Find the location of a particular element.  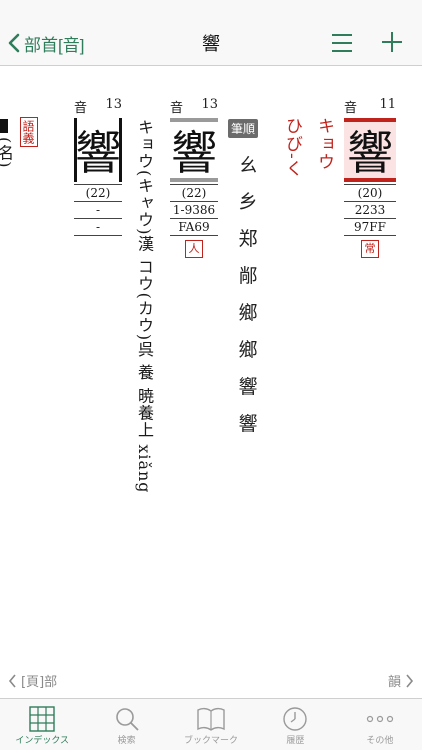

next-kanji-link: 韻 is located at coordinates (401, 680).